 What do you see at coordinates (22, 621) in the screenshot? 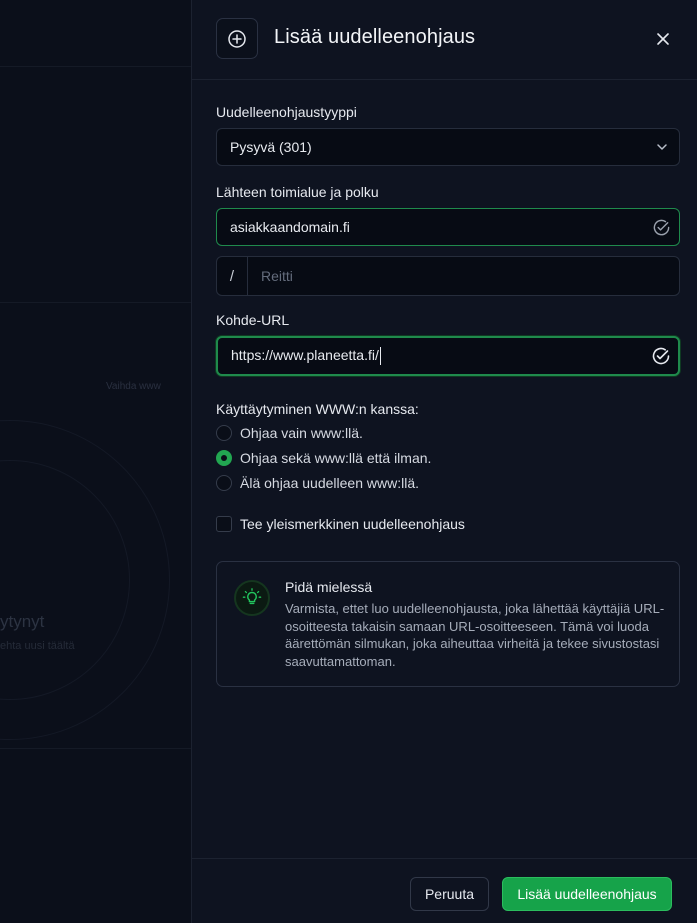
I see `background-title: ytynyt` at bounding box center [22, 621].